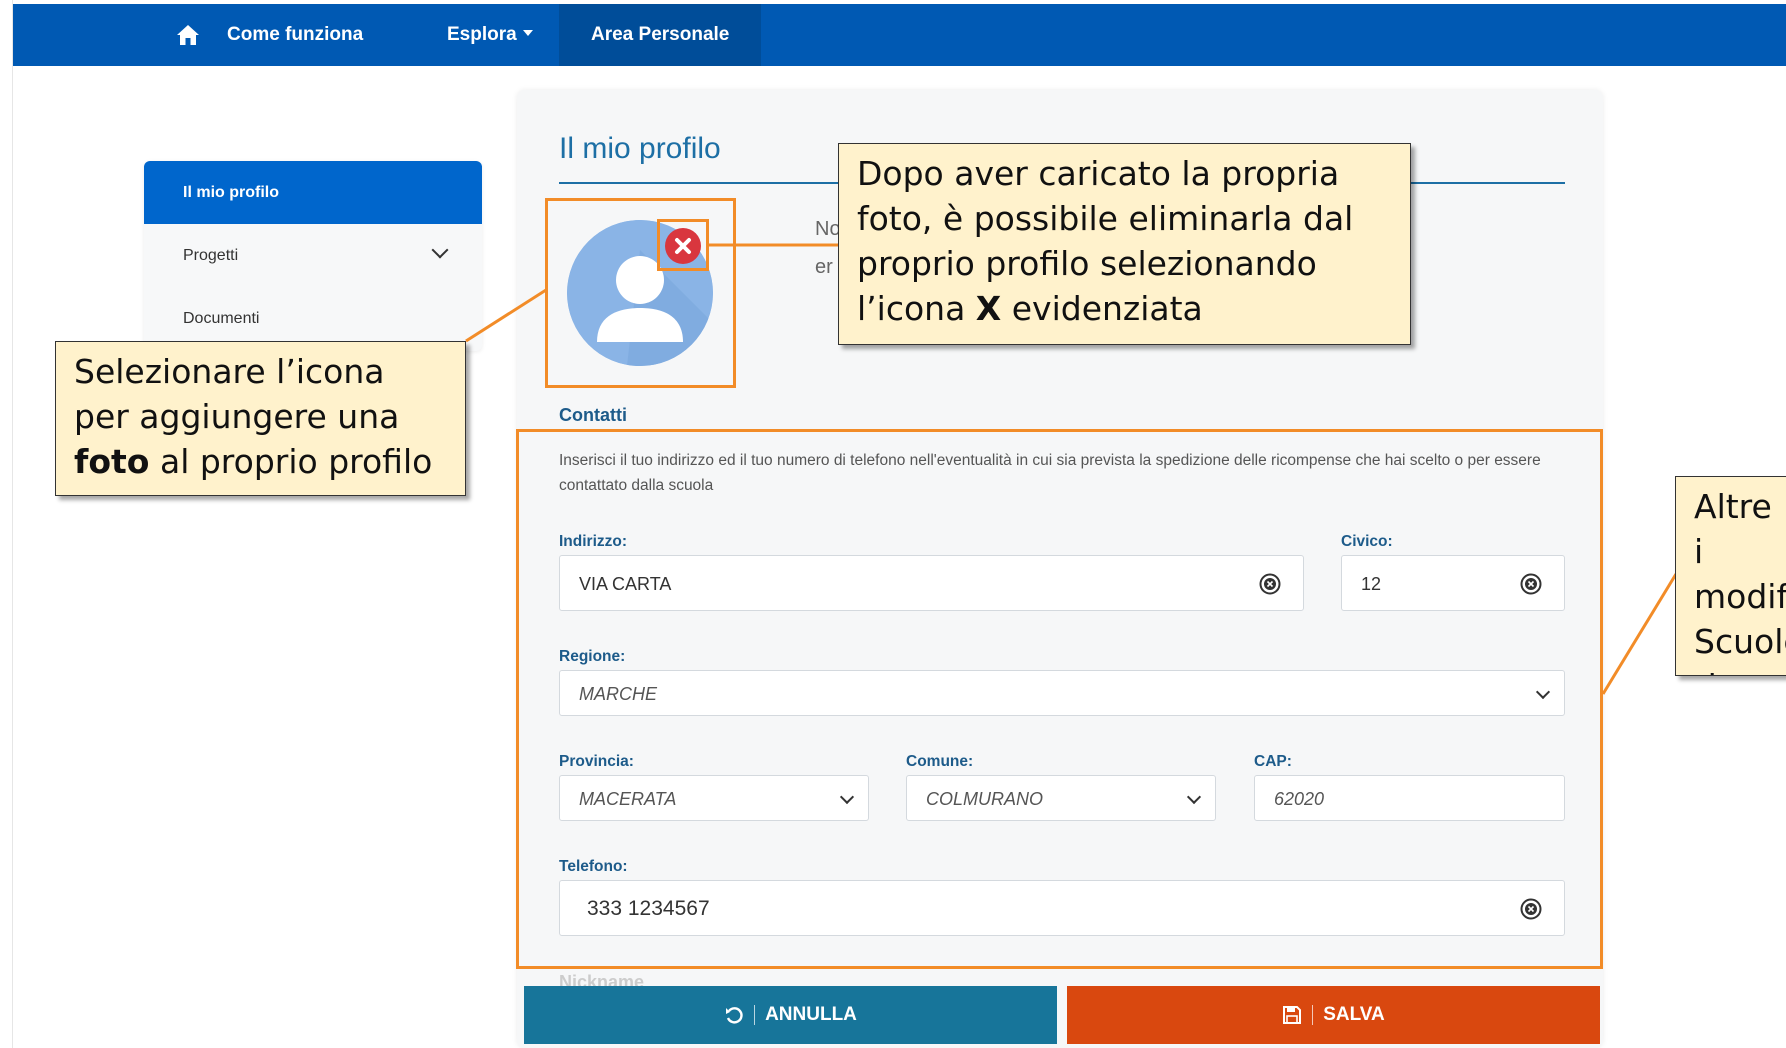  What do you see at coordinates (734, 1015) in the screenshot?
I see `undo-icon` at bounding box center [734, 1015].